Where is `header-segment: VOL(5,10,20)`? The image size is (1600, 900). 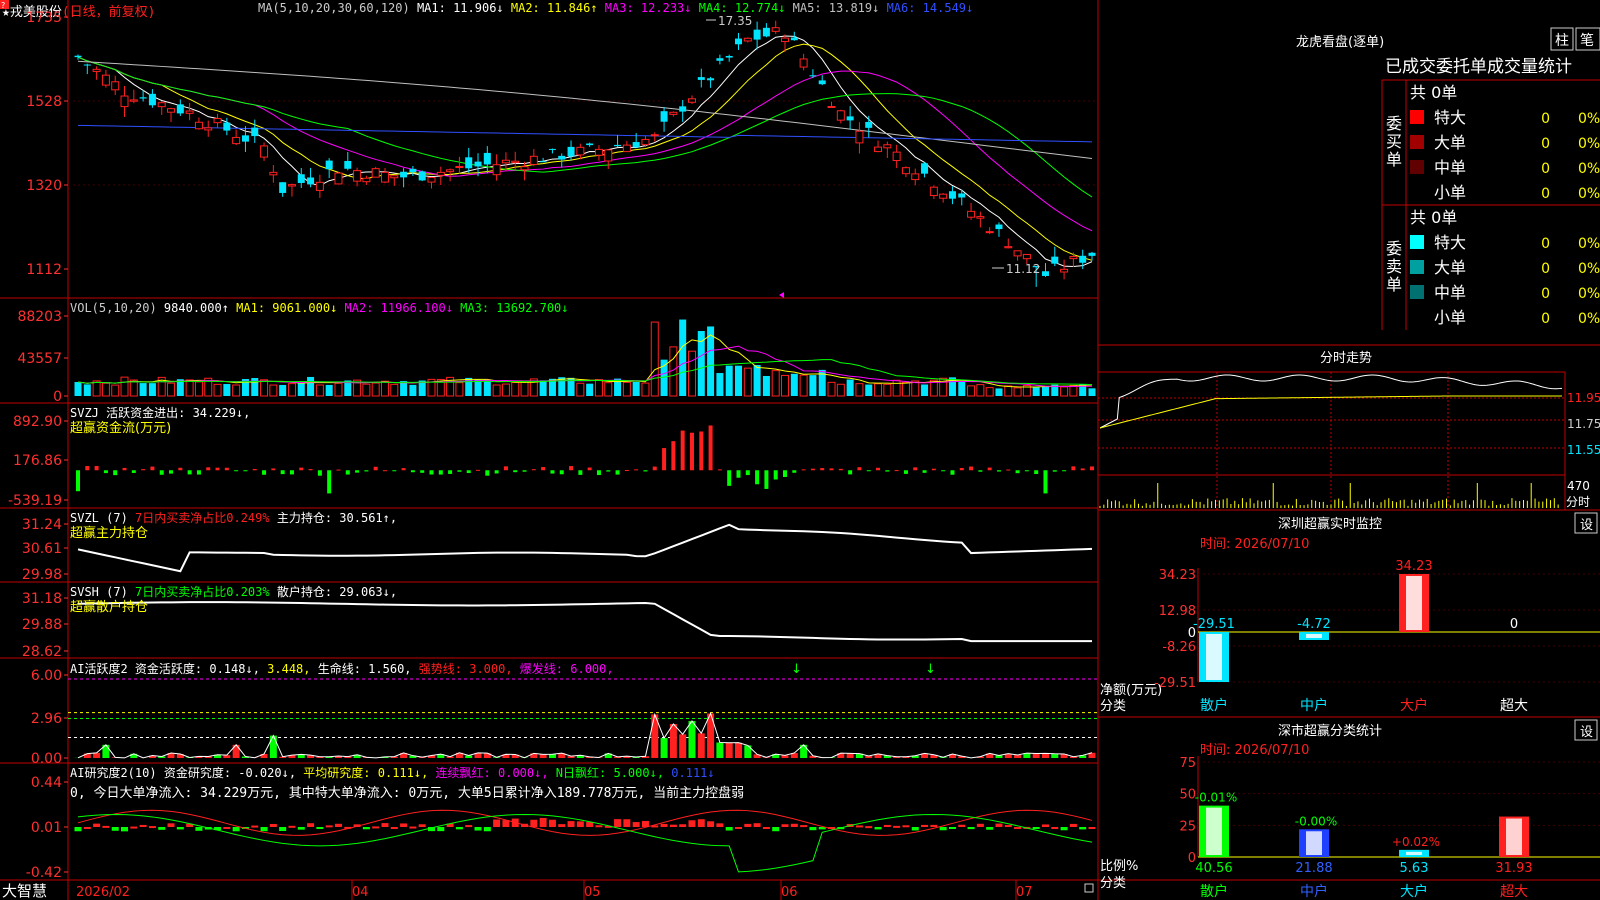
header-segment: VOL(5,10,20) is located at coordinates (117, 308).